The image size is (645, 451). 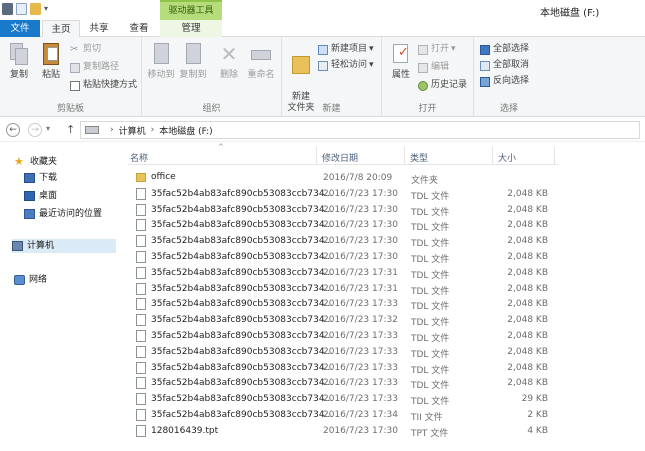 What do you see at coordinates (63, 214) in the screenshot?
I see `nav-recent: 最近访问的位置` at bounding box center [63, 214].